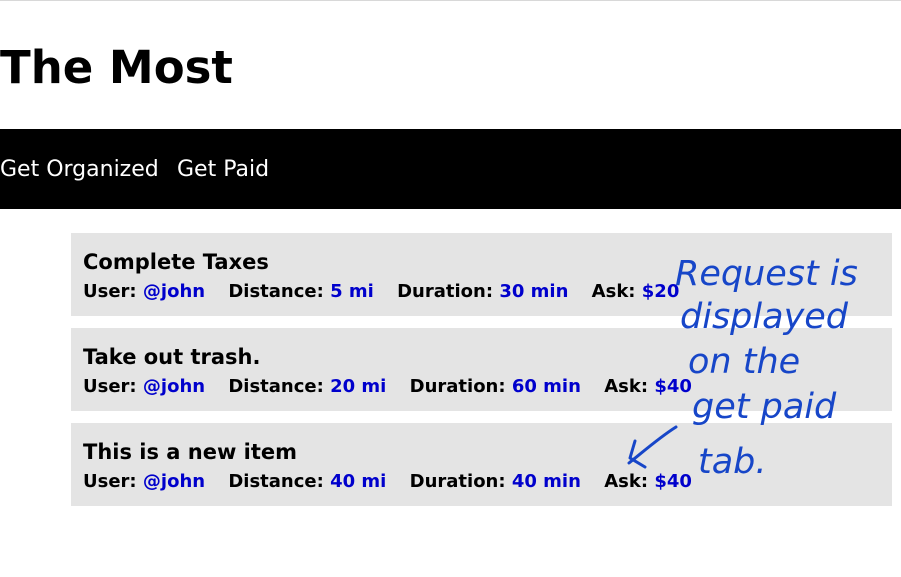 The width and height of the screenshot is (901, 577). Describe the element at coordinates (546, 386) in the screenshot. I see `duration-value: 60 min` at that location.